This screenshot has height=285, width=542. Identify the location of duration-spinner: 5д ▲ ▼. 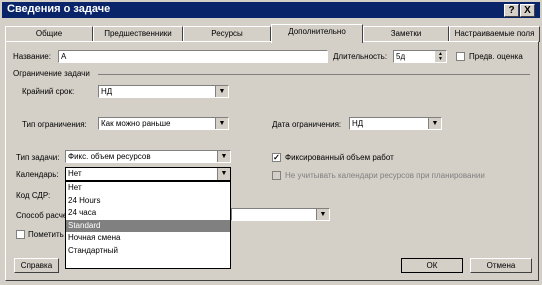
(420, 56).